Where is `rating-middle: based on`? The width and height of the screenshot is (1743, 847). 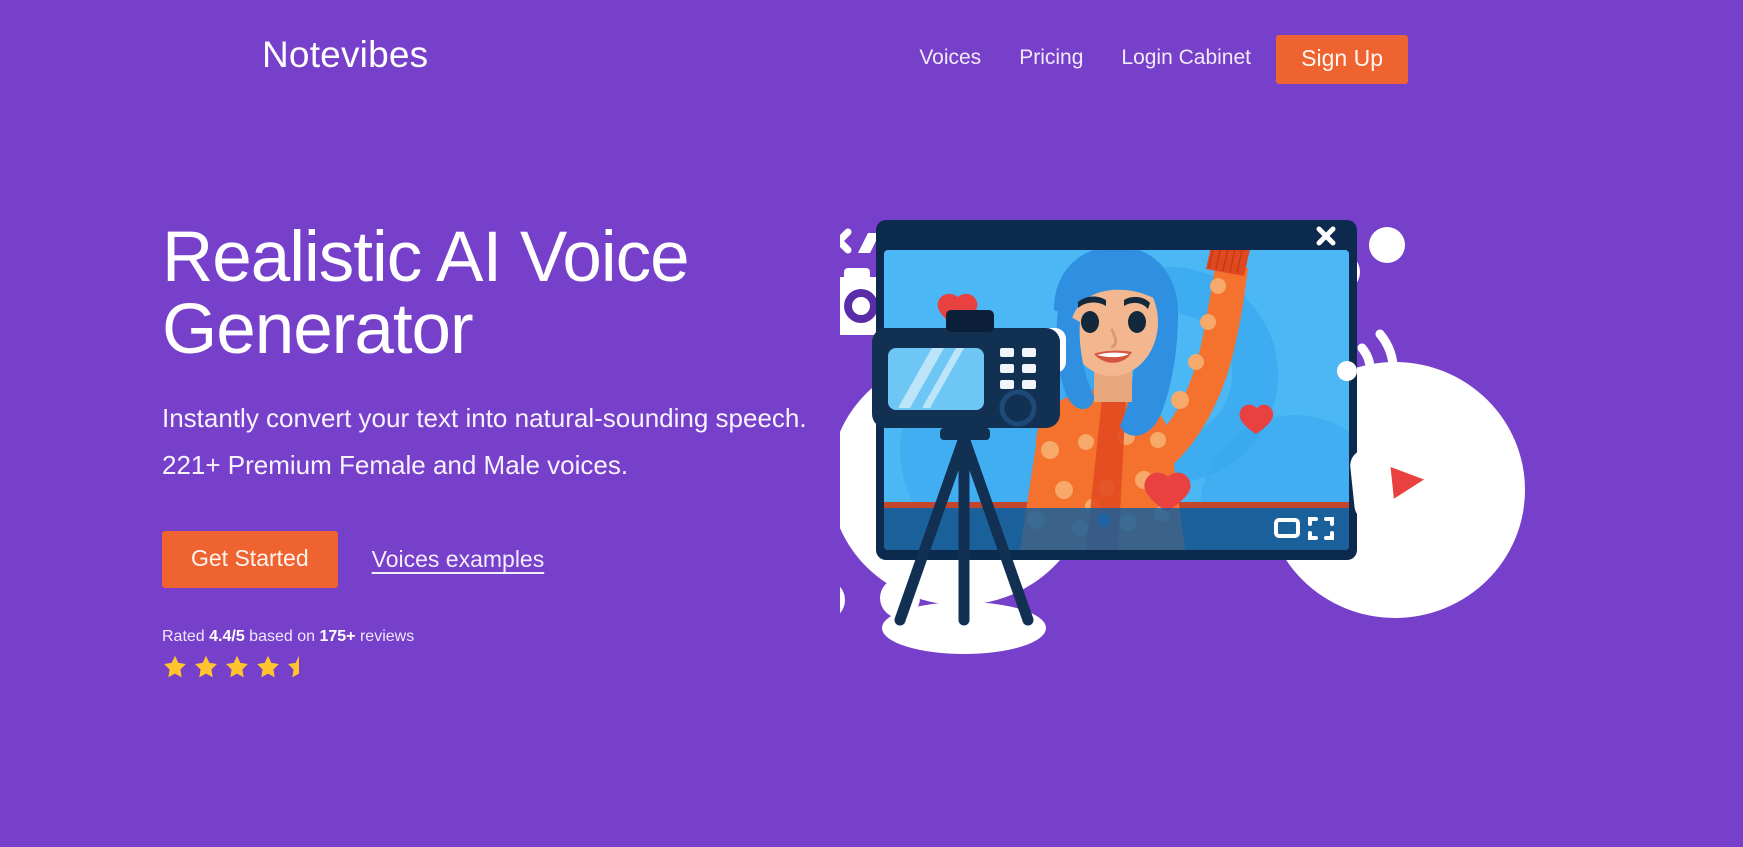
rating-middle: based on is located at coordinates (282, 637).